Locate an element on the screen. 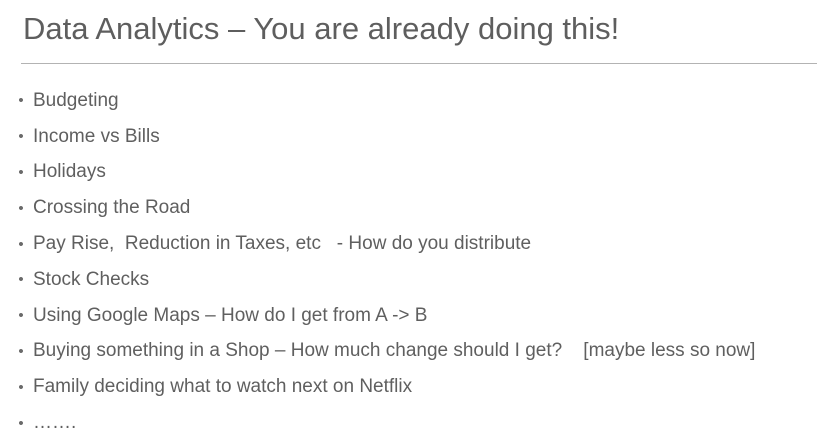 The image size is (817, 445). list-item-text: Crossing the Road is located at coordinates (112, 208).